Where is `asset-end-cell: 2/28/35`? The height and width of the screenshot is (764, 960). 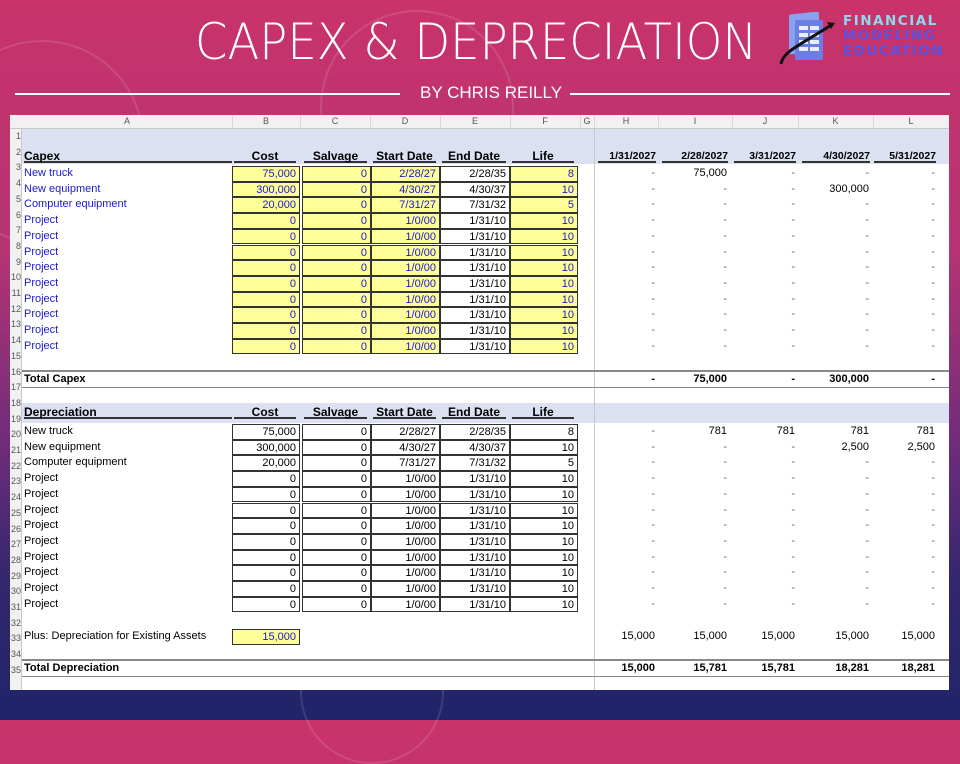
asset-end-cell: 2/28/35 is located at coordinates (475, 432).